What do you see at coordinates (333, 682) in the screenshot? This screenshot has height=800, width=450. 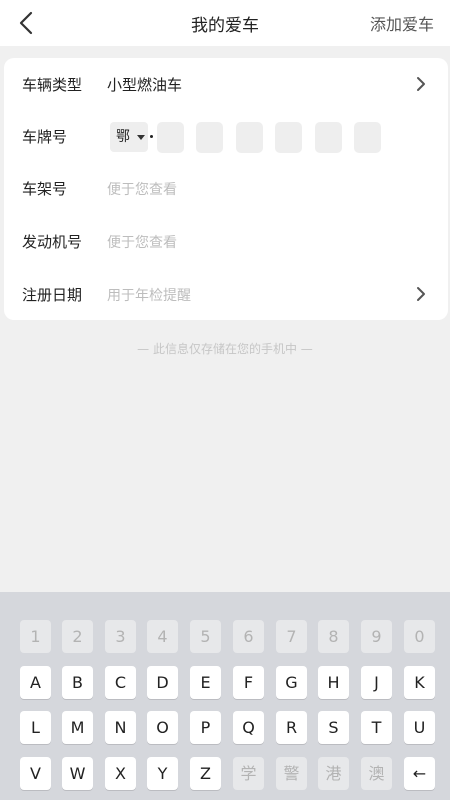 I see `key-h: H` at bounding box center [333, 682].